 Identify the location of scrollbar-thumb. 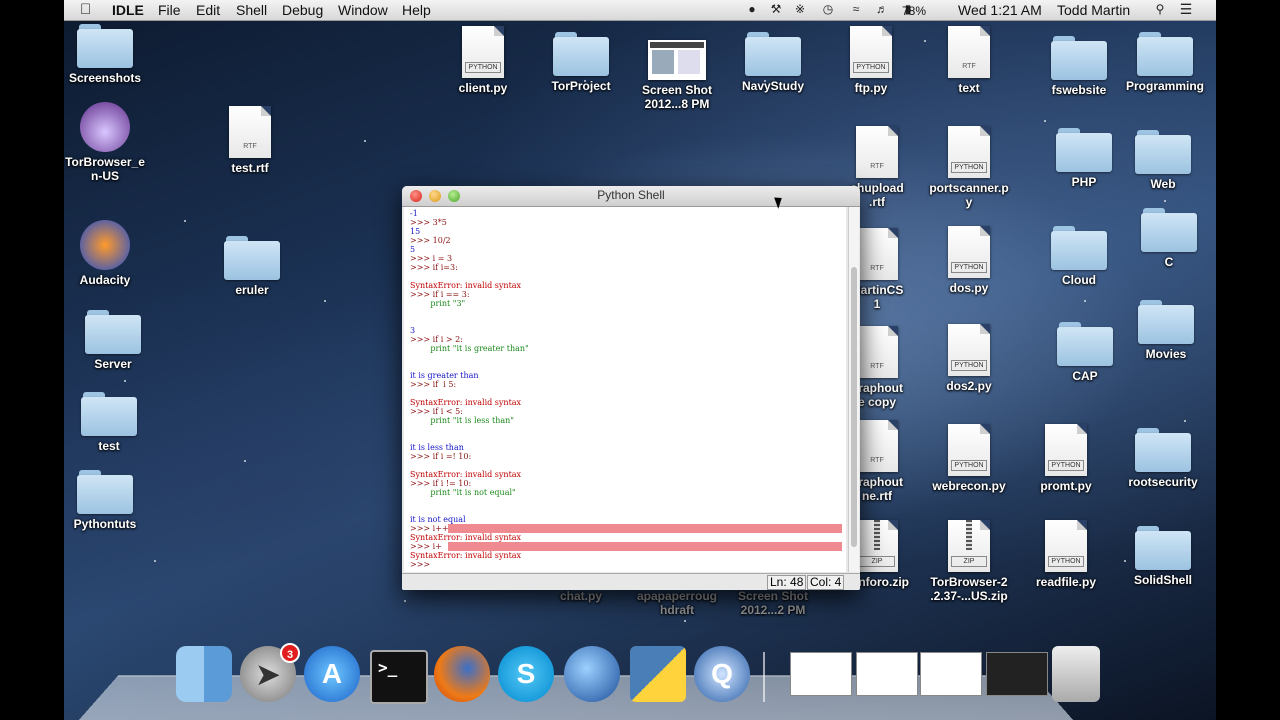
(854, 407).